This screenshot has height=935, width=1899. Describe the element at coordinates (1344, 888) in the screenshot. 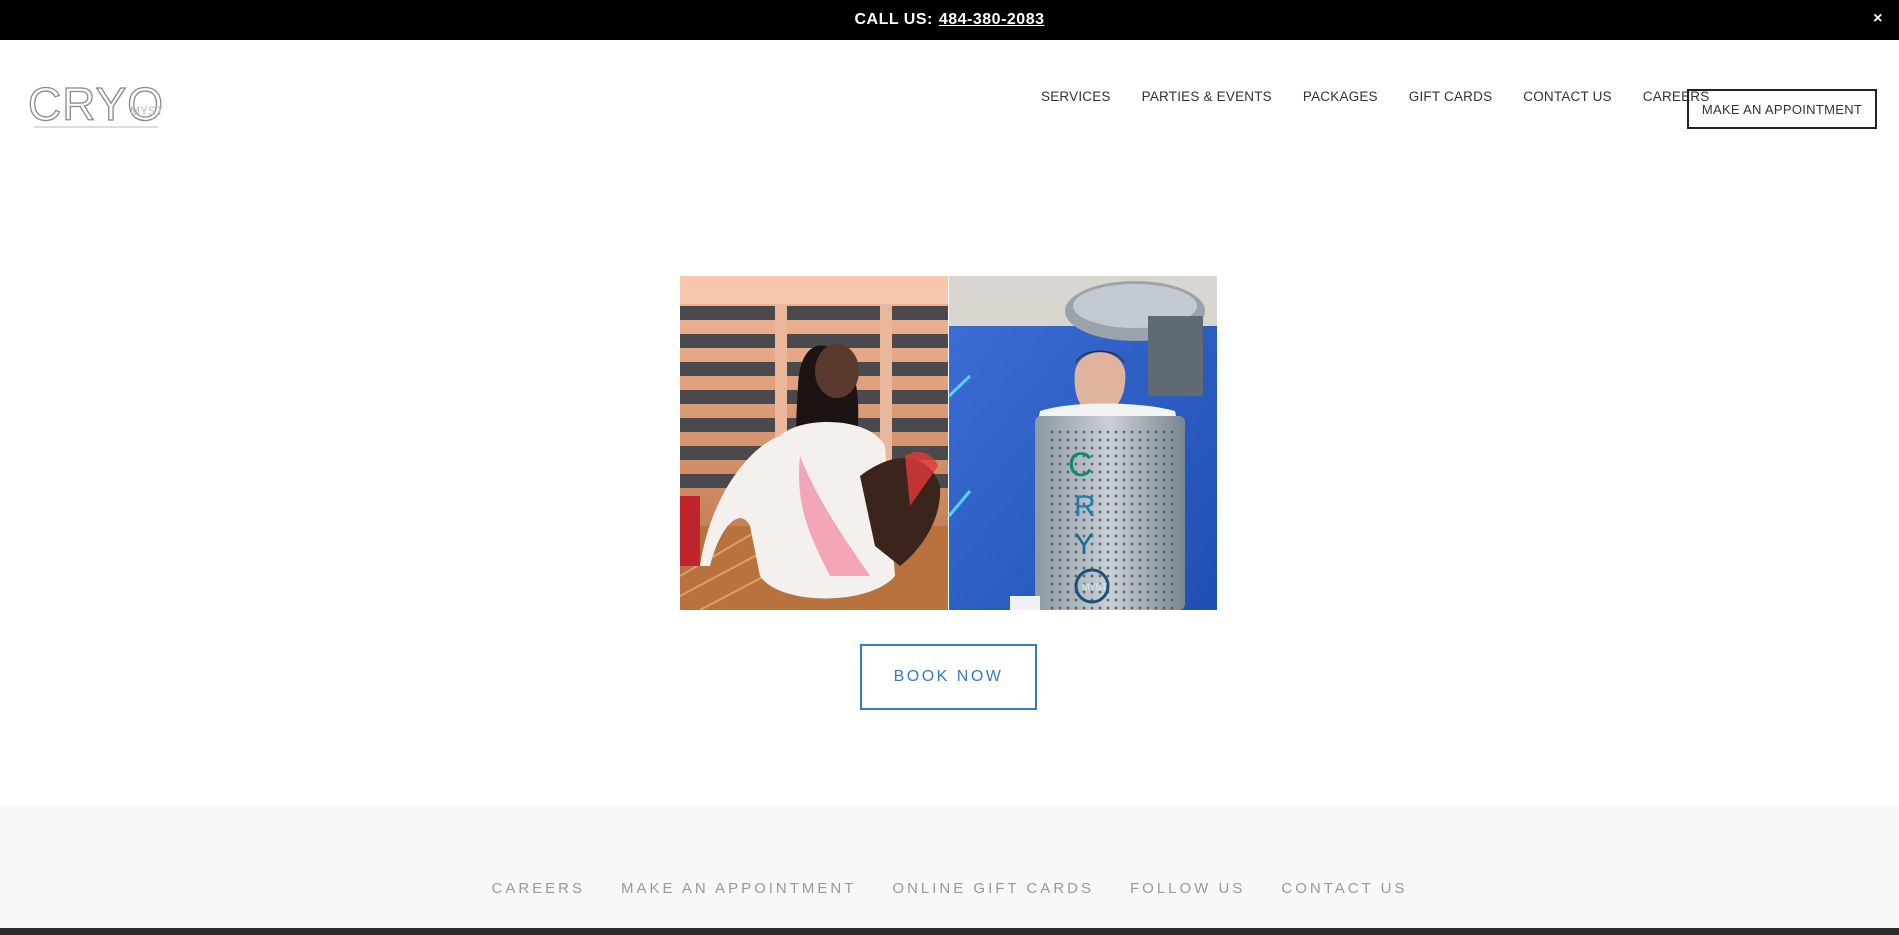

I see `footer-link-contact-us: CONTACT US` at that location.